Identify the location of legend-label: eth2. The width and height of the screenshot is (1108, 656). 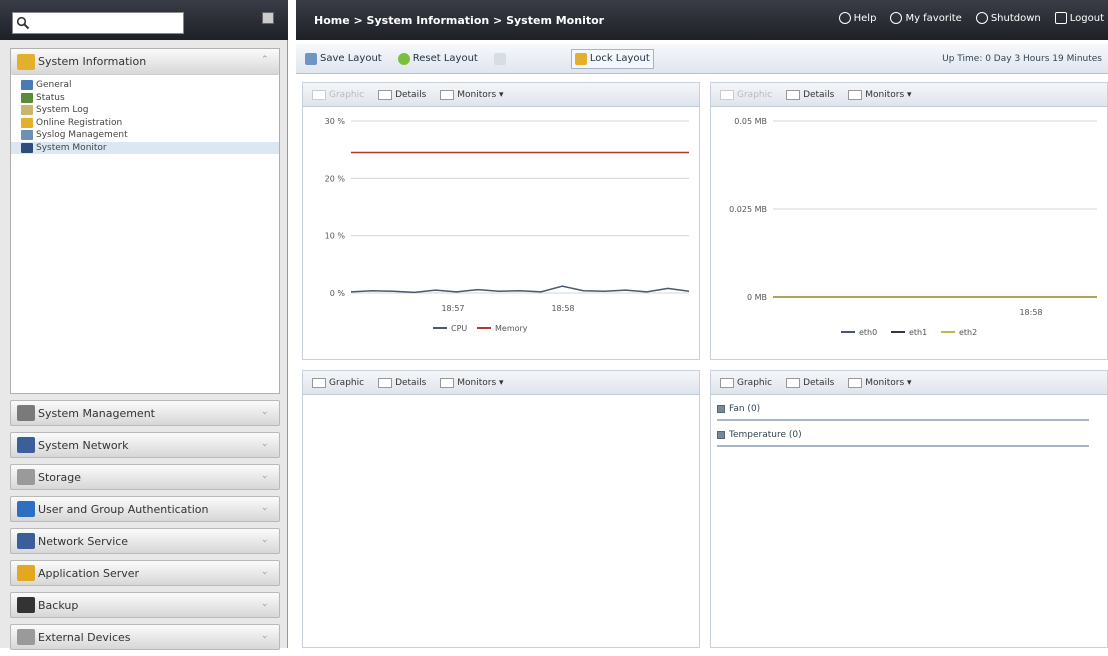
(968, 332).